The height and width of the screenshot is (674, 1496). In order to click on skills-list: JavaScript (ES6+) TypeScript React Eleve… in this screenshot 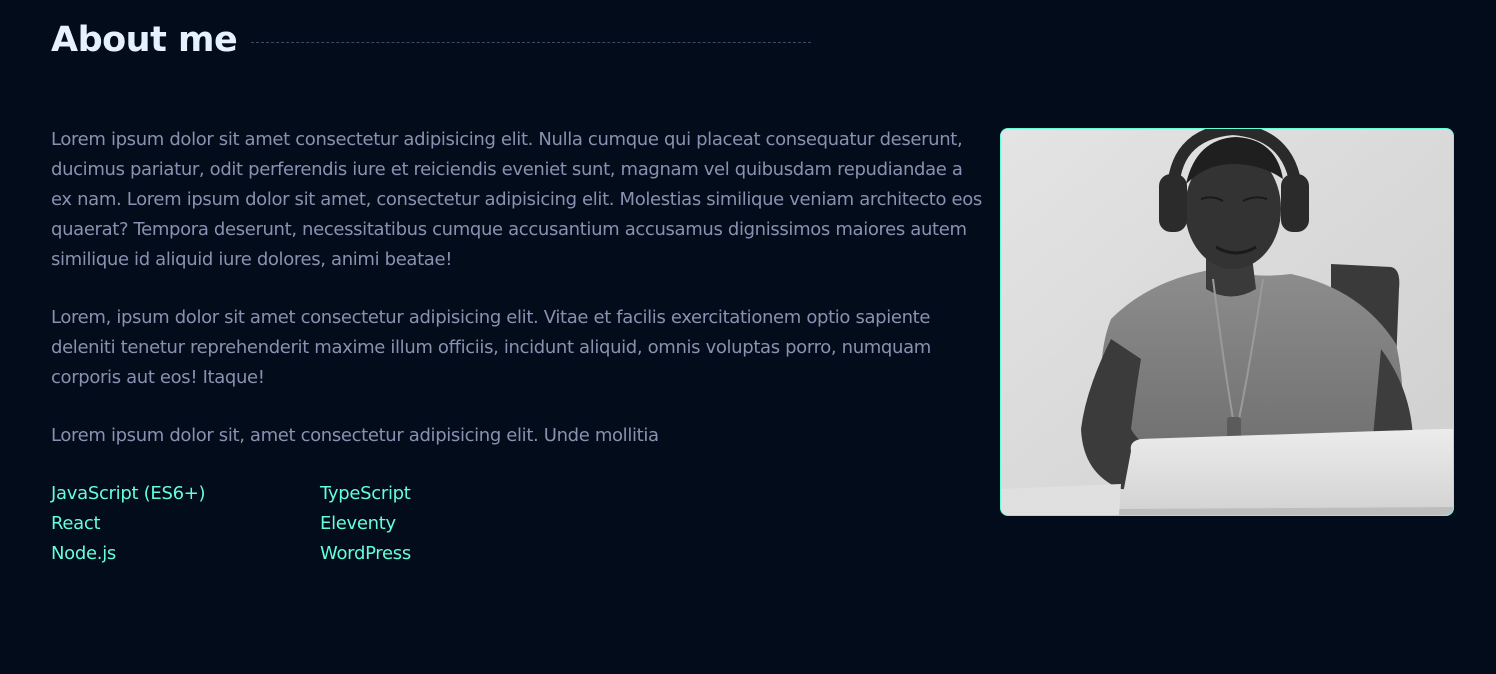, I will do `click(518, 524)`.